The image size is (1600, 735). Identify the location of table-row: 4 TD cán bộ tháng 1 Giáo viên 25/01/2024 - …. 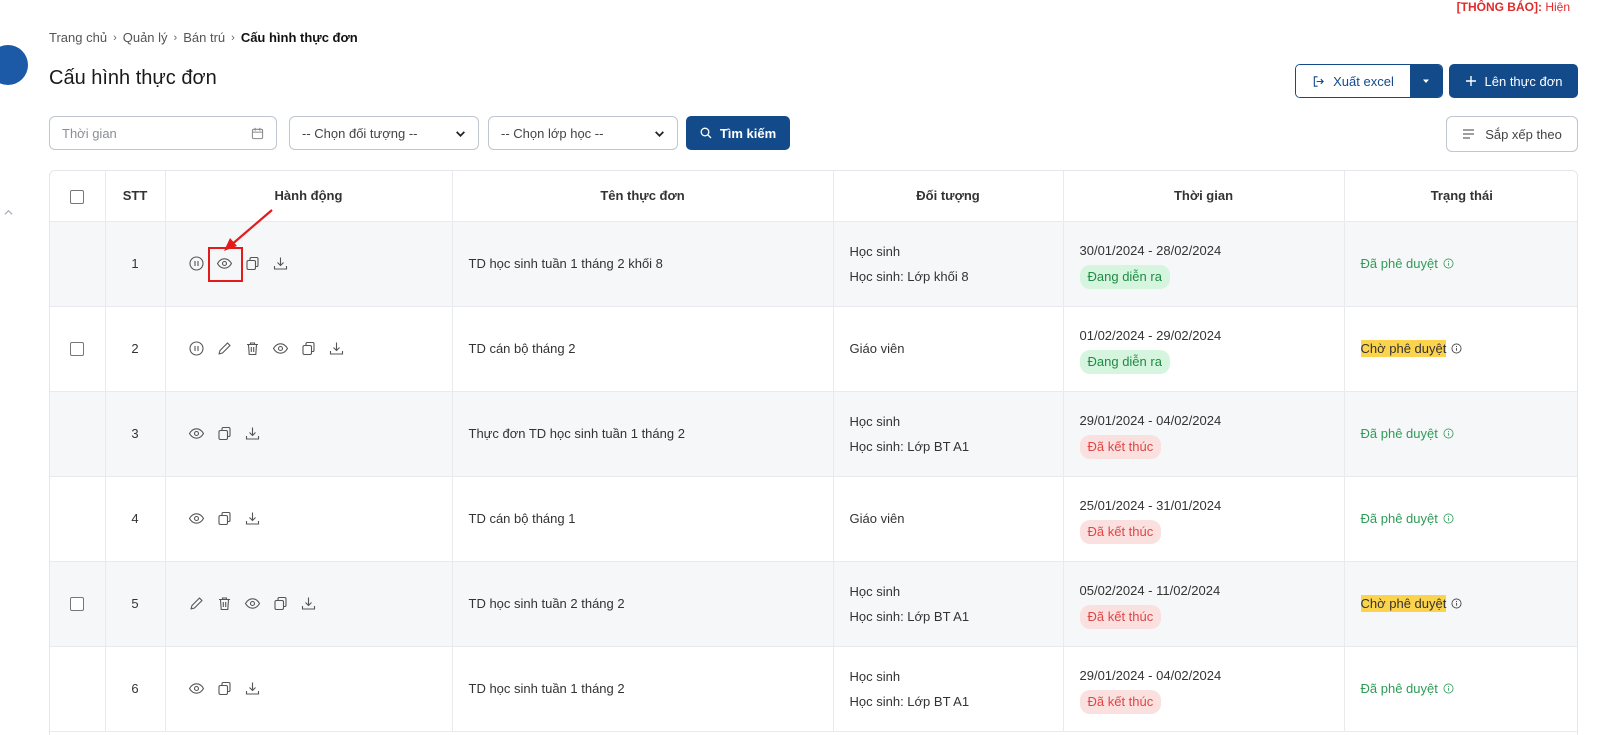
(813, 519).